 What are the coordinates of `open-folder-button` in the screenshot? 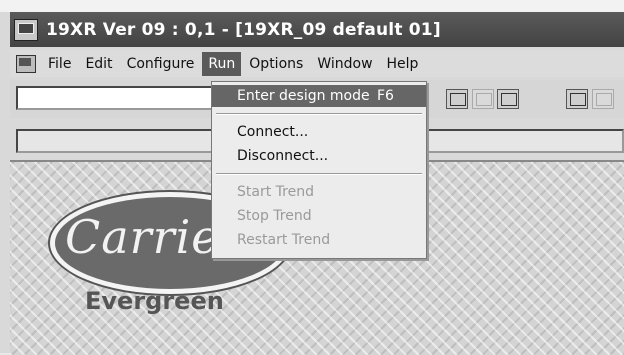 It's located at (457, 99).